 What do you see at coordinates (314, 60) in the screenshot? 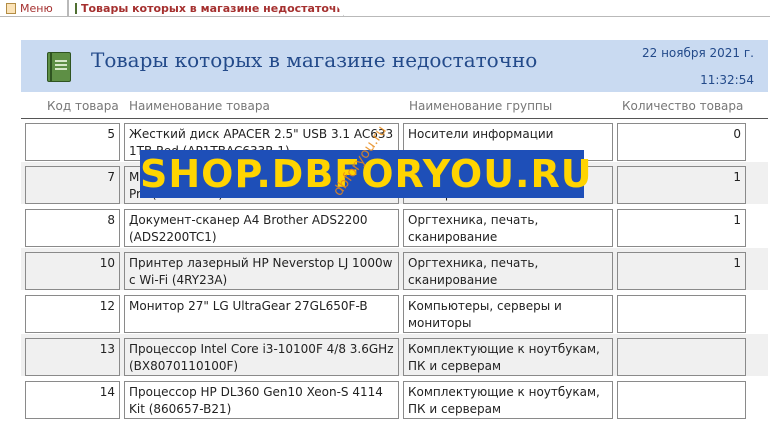
I see `report-title: Товары которых в магазине недостаточно` at bounding box center [314, 60].